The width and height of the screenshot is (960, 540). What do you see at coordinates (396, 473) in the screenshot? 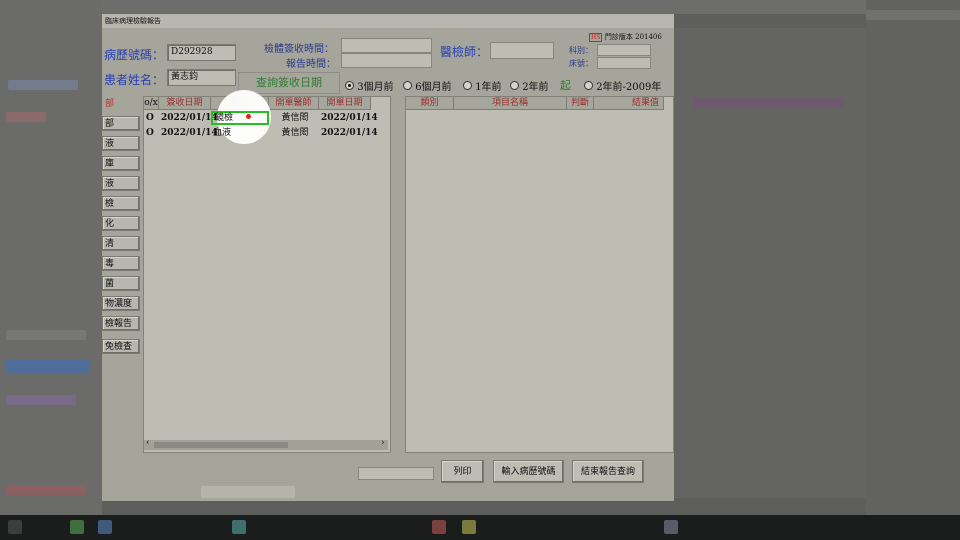
I see `progress-field` at bounding box center [396, 473].